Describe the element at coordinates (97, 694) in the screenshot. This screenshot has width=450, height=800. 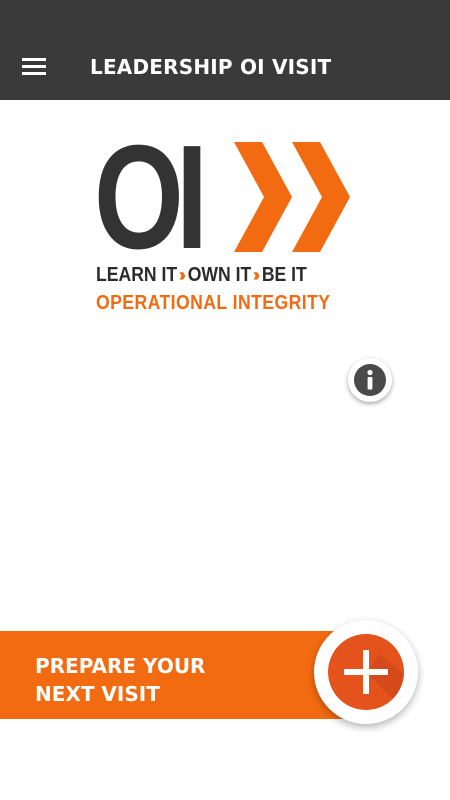
I see `prepare-visit-line2: NEXT VISIT` at that location.